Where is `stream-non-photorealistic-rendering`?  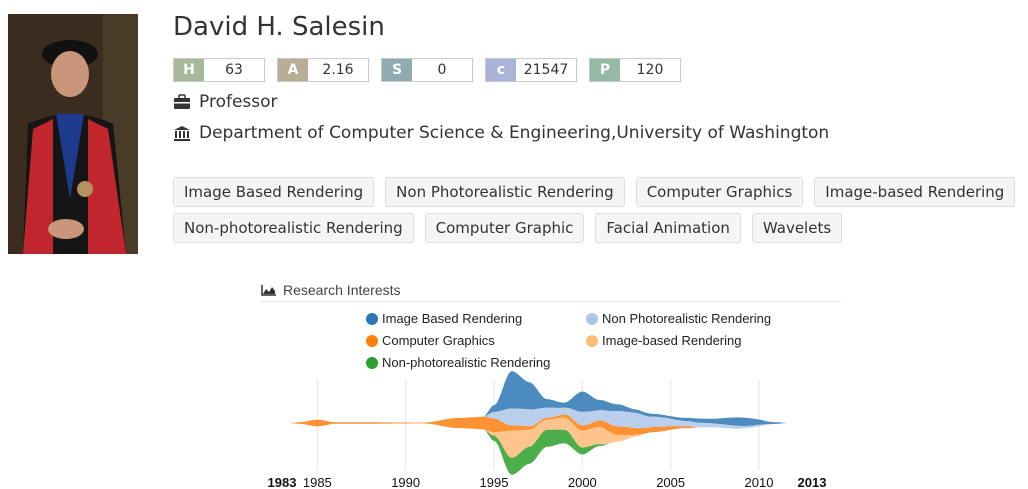
stream-non-photorealistic-rendering is located at coordinates (547, 449).